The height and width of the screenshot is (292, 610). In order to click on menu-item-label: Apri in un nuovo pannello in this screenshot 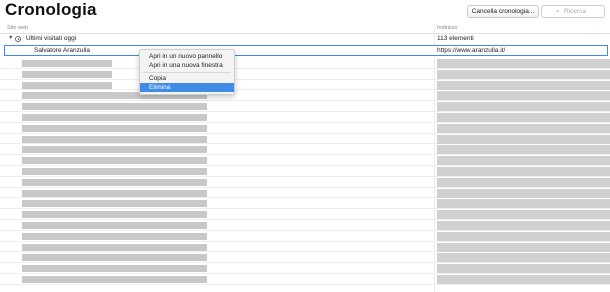, I will do `click(186, 56)`.